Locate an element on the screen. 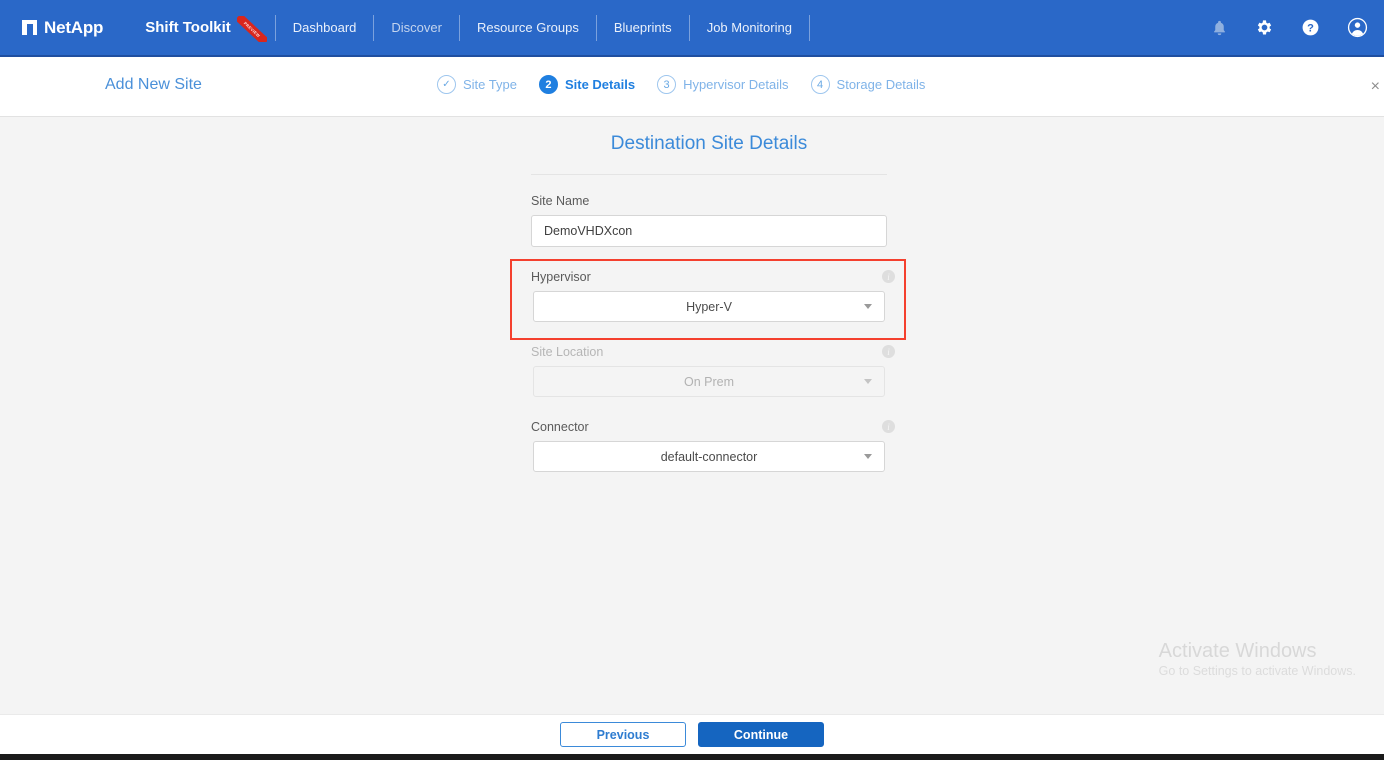  preview-ribbon-icon: PREVIEW is located at coordinates (251, 29).